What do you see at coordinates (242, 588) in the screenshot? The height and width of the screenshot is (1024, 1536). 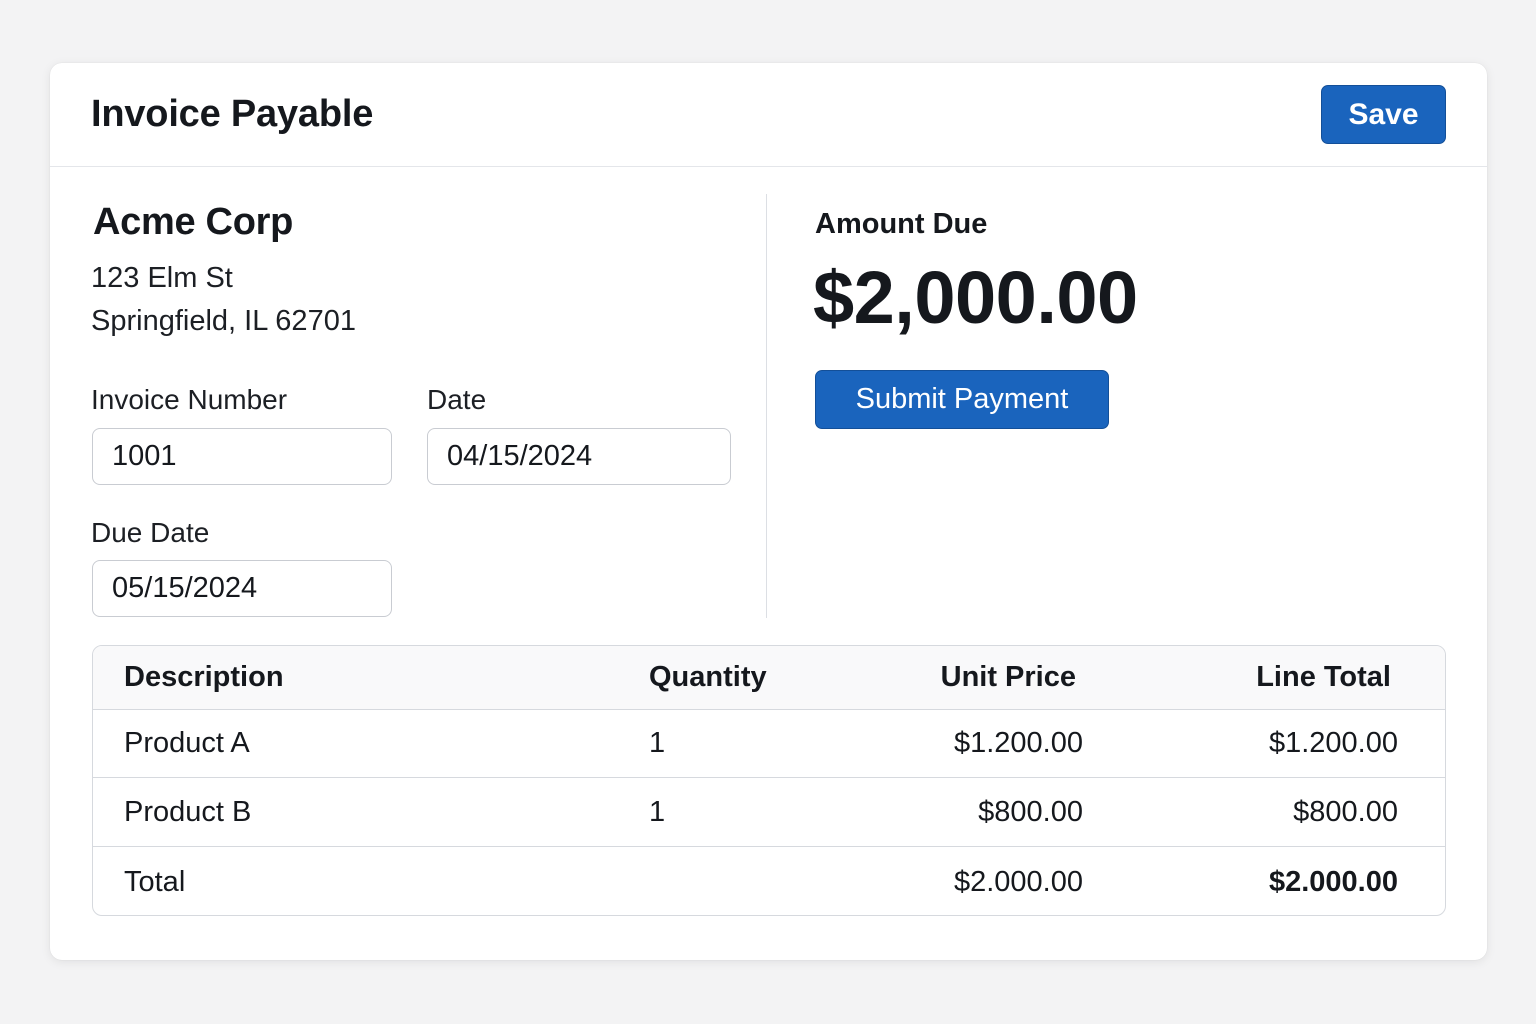 I see `due-date-input` at bounding box center [242, 588].